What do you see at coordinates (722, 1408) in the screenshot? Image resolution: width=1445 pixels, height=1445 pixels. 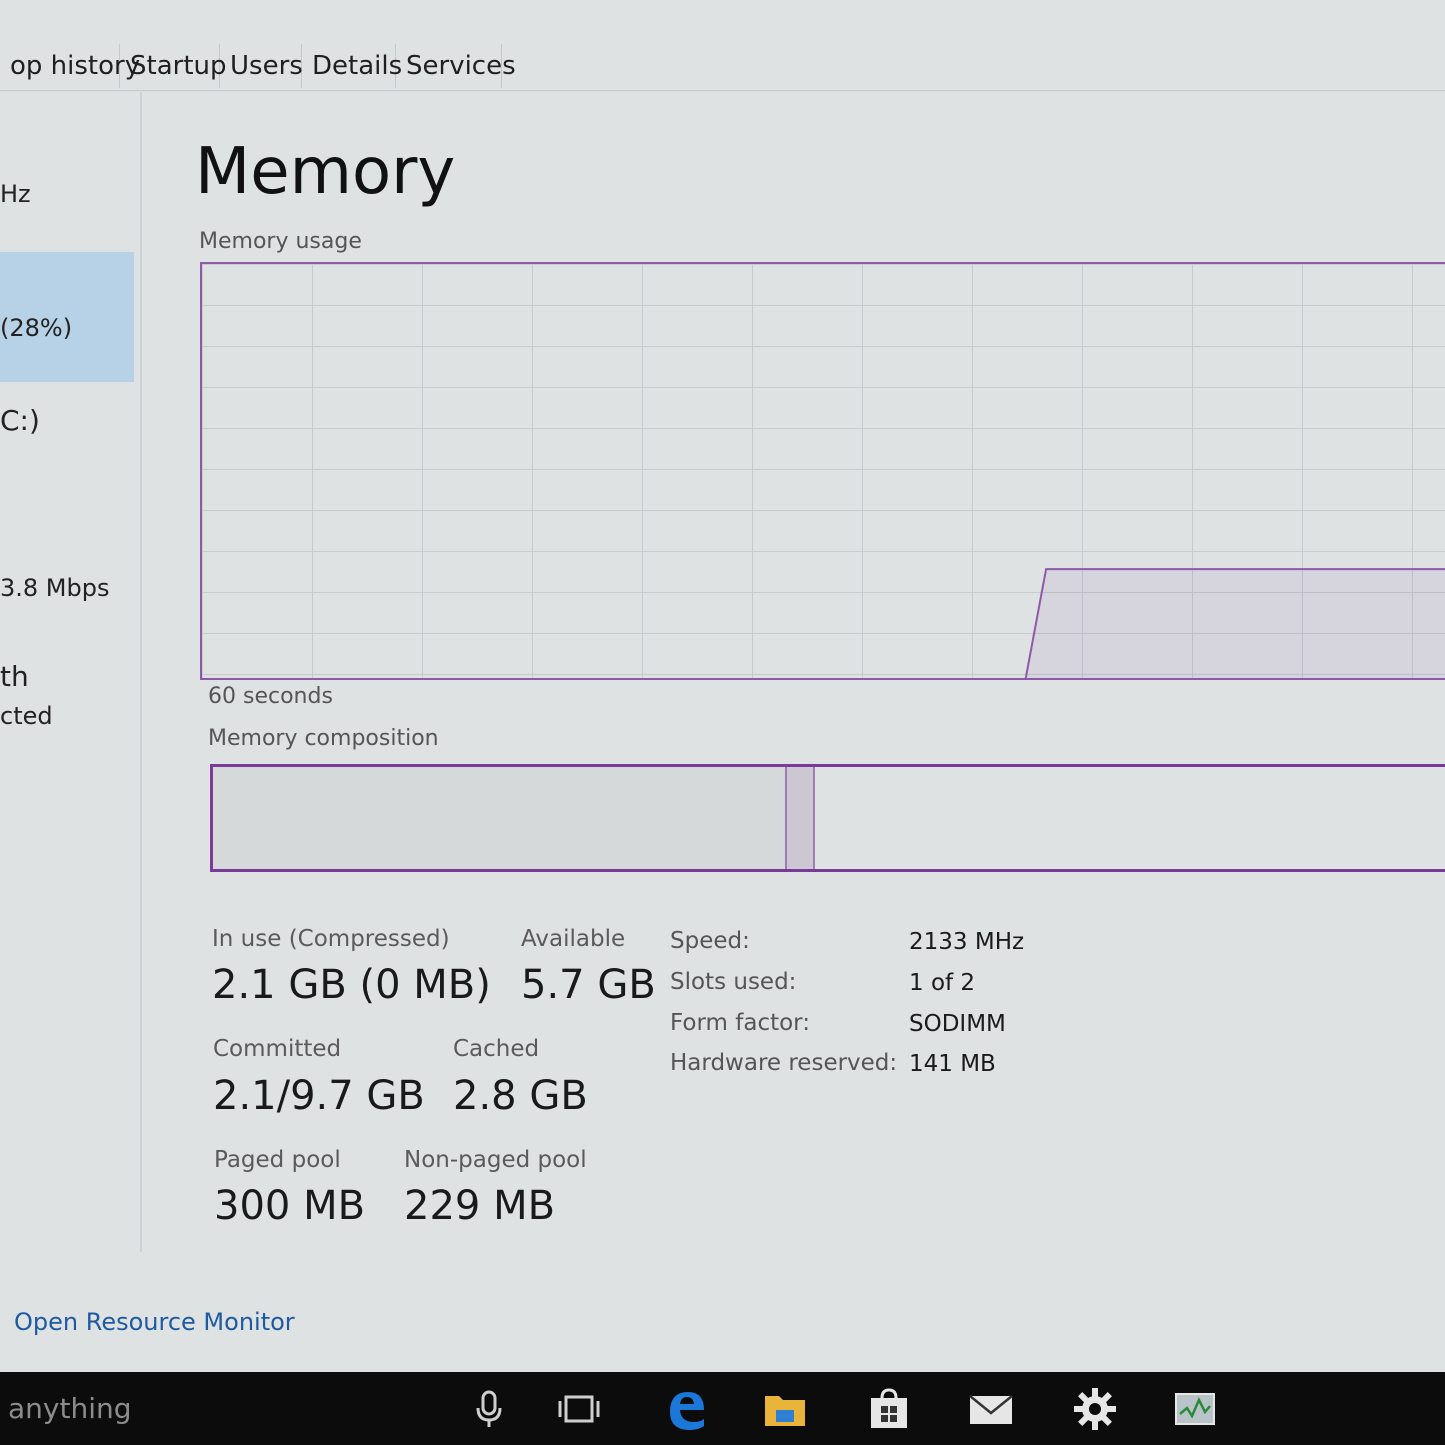 I see `taskbar: anything` at bounding box center [722, 1408].